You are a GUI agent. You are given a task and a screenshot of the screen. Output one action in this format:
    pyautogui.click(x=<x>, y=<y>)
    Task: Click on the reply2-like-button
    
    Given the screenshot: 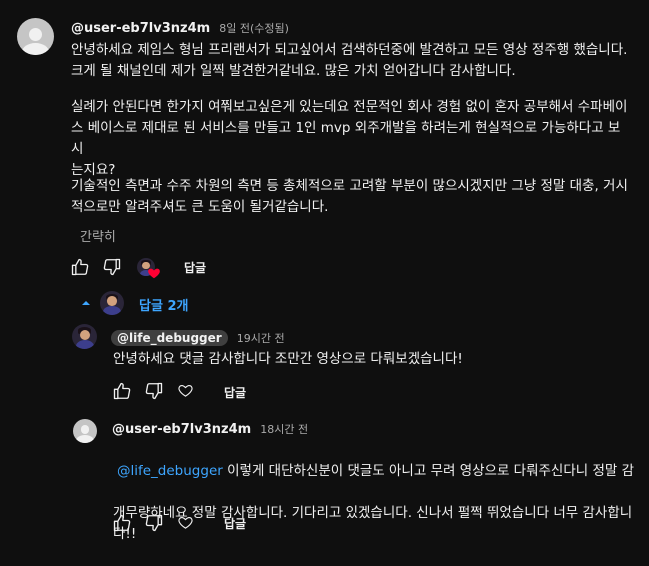 What is the action you would take?
    pyautogui.click(x=122, y=525)
    